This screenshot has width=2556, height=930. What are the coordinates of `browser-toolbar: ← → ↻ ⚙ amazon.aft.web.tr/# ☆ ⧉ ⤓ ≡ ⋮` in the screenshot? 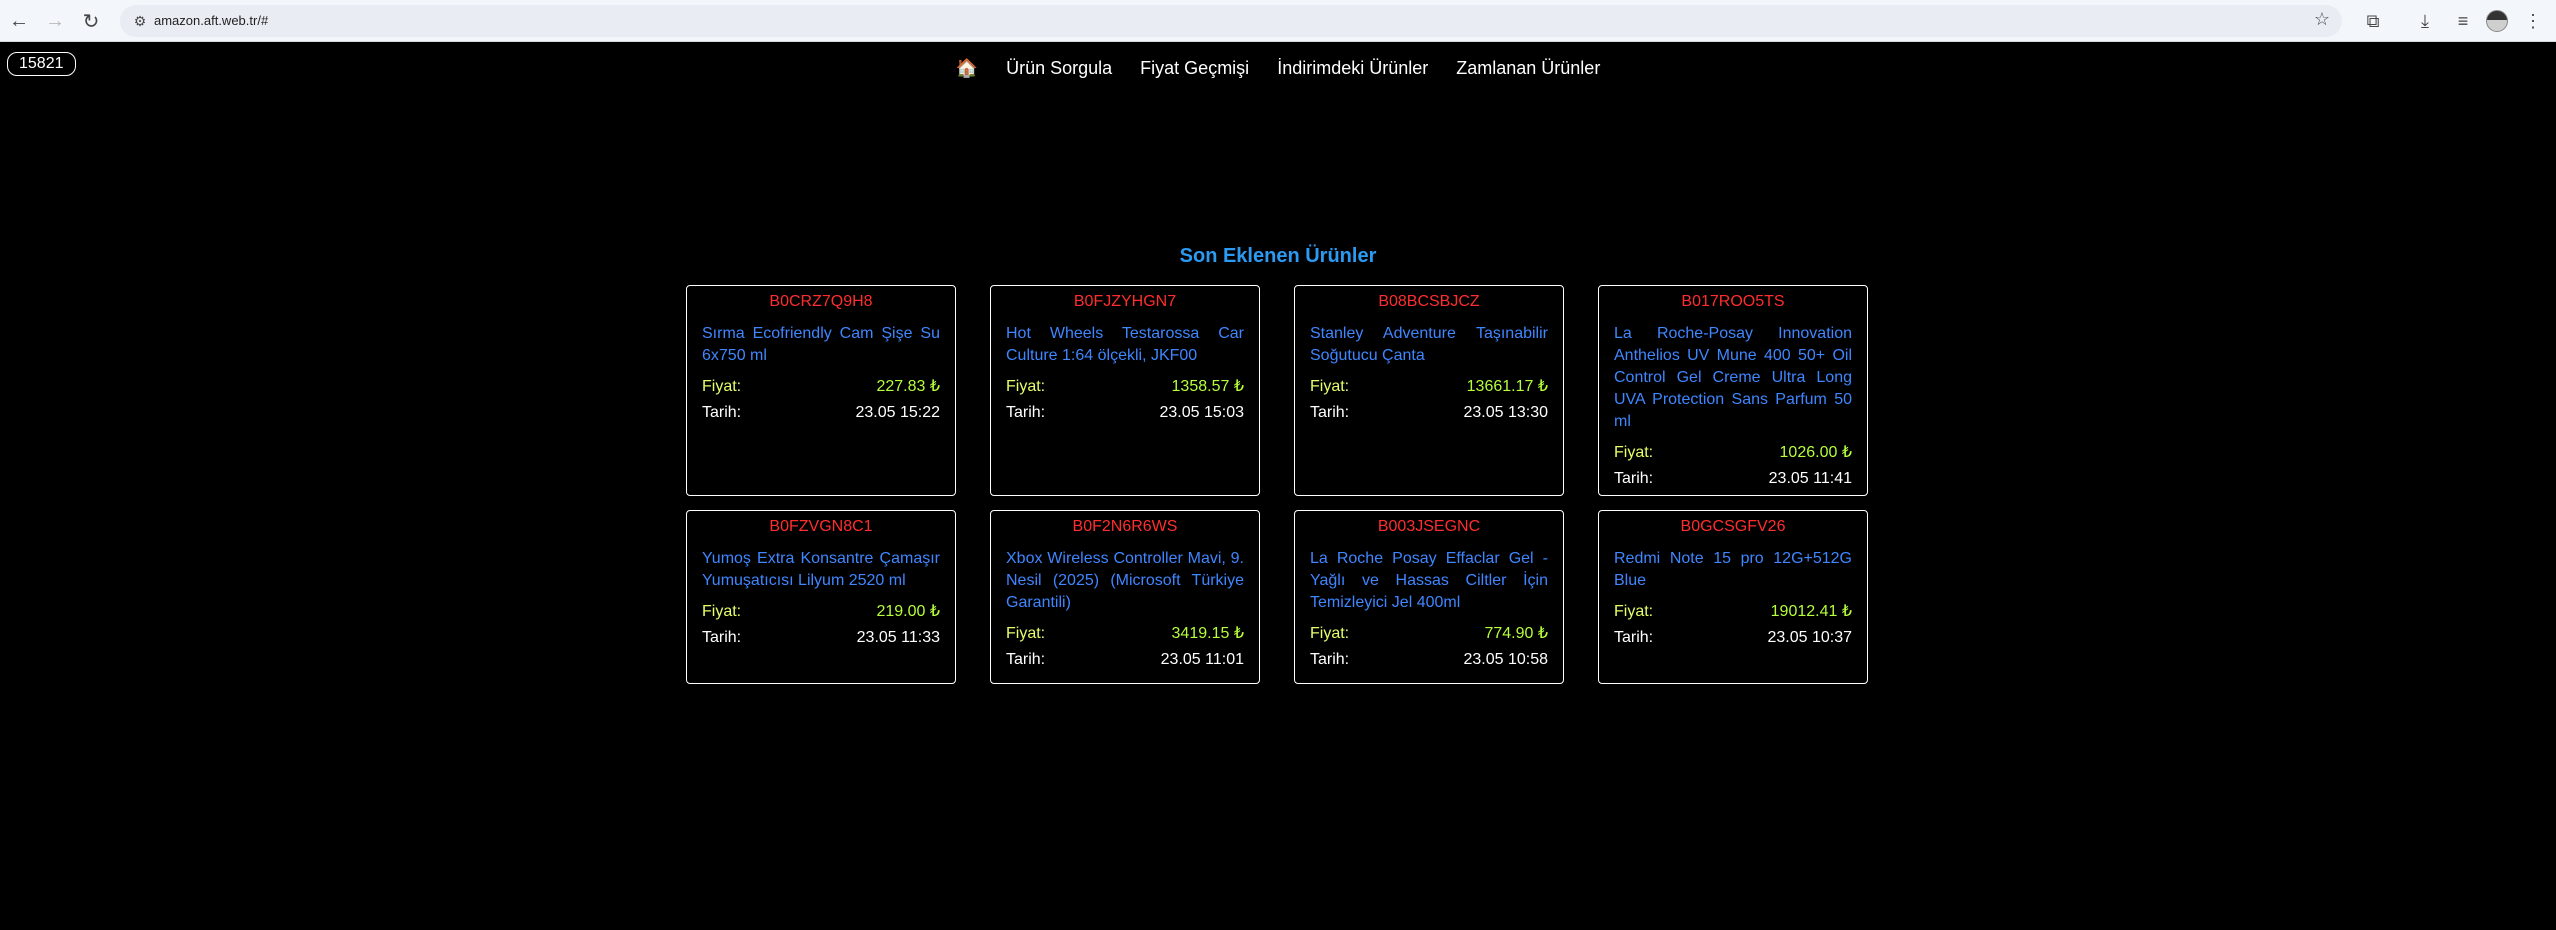 It's located at (1278, 21).